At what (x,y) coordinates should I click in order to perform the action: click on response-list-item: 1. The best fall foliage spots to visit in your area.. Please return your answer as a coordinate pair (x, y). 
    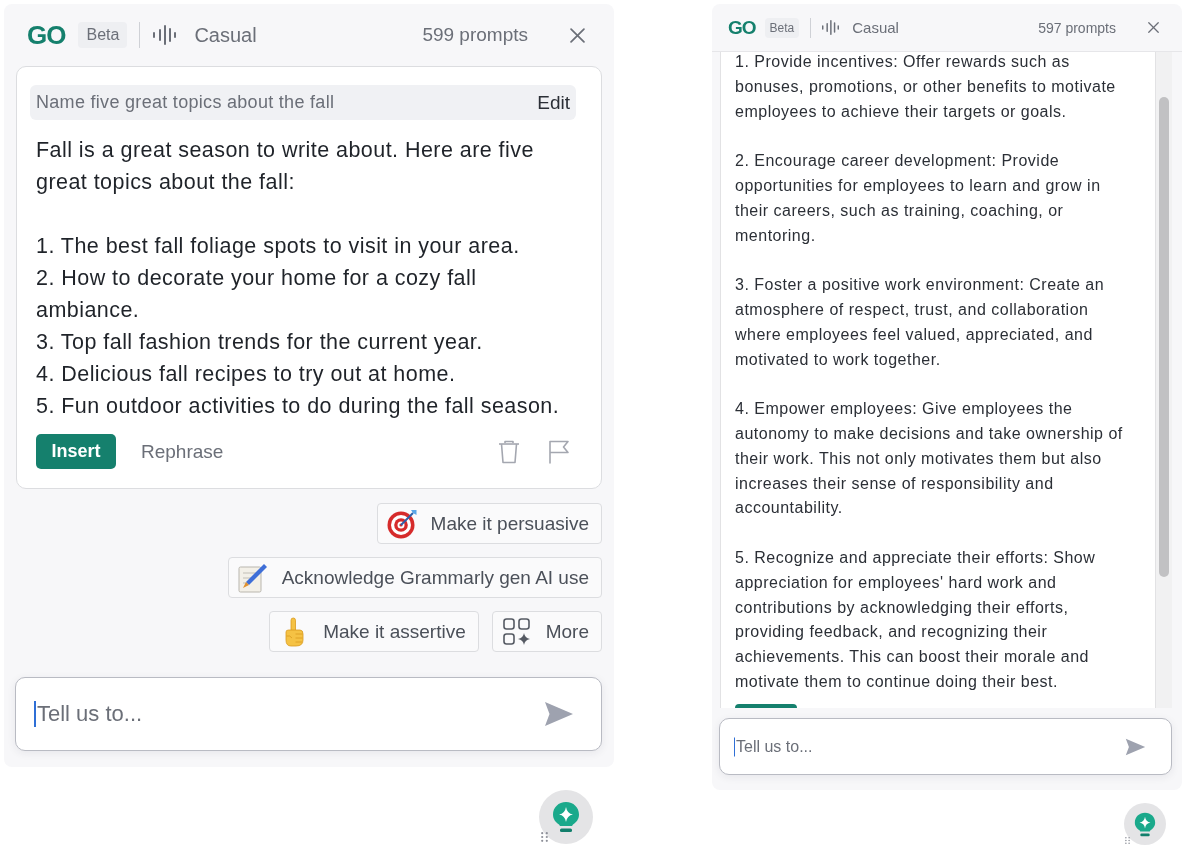
    Looking at the image, I should click on (278, 246).